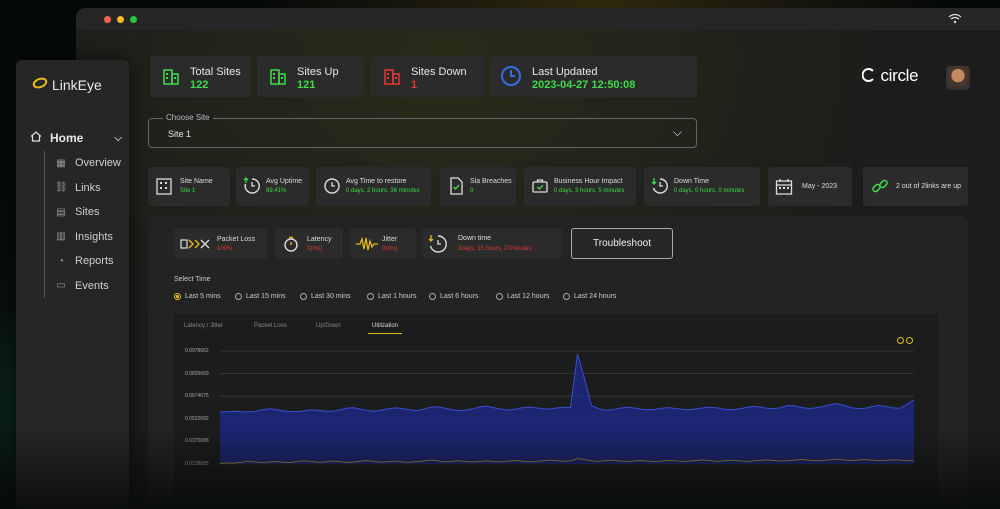  What do you see at coordinates (622, 243) in the screenshot?
I see `troubleshoot-button: Troubleshoot` at bounding box center [622, 243].